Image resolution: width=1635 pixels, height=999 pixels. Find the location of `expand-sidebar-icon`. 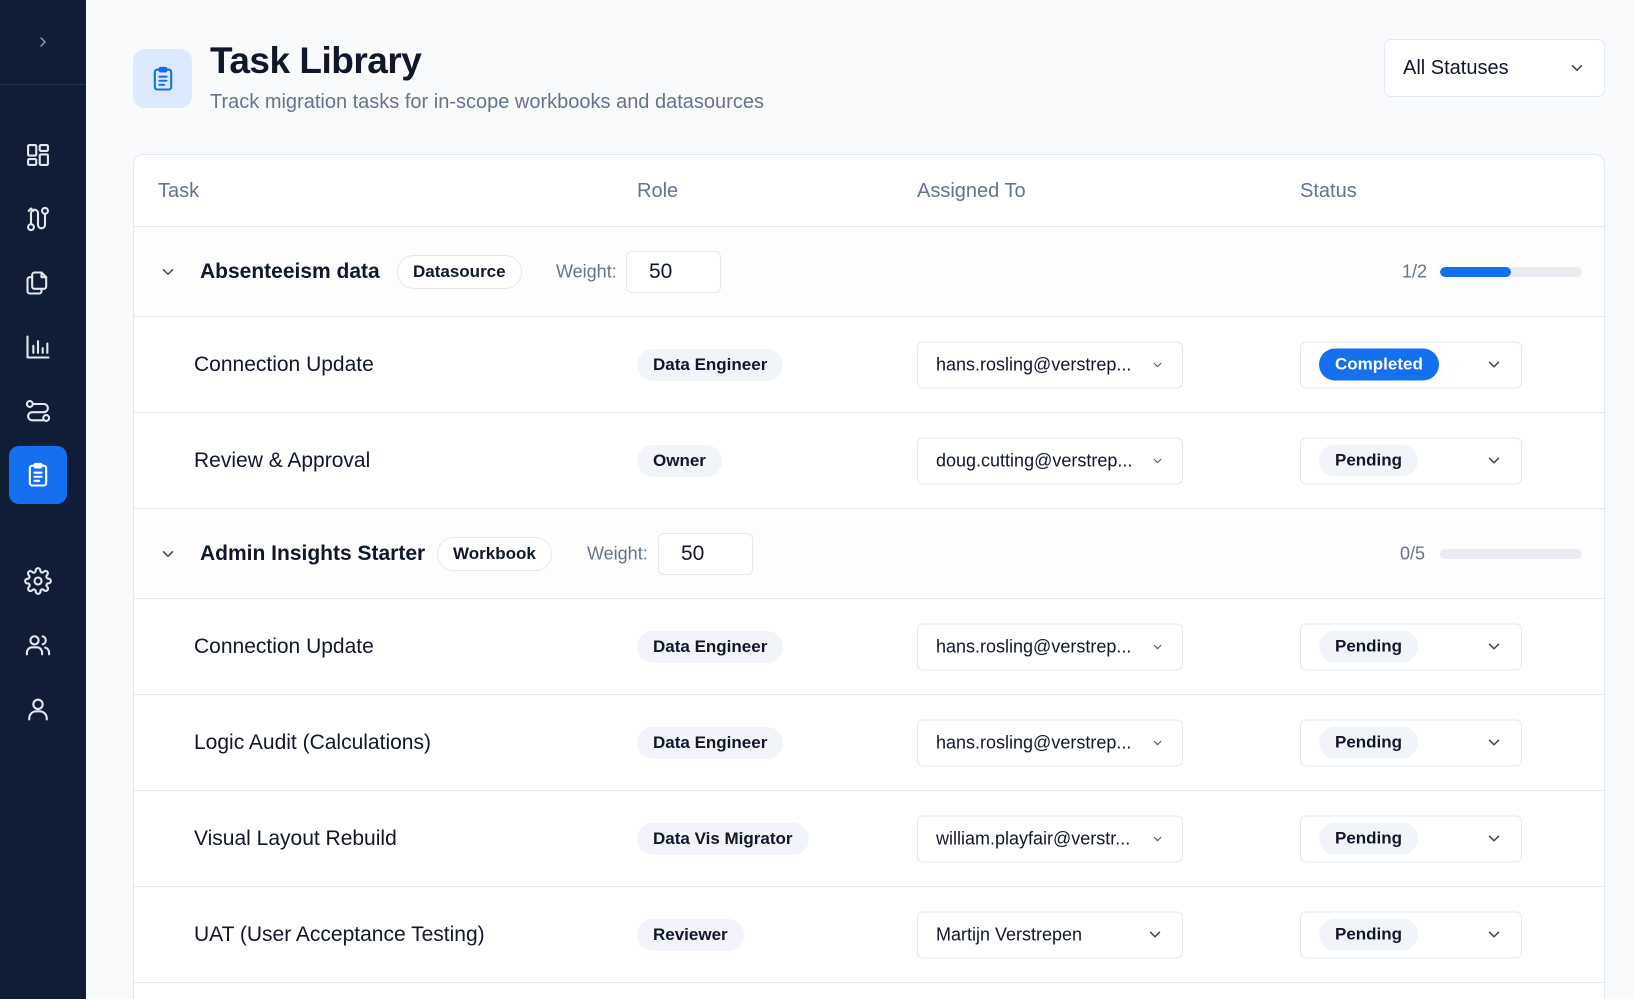

expand-sidebar-icon is located at coordinates (43, 42).